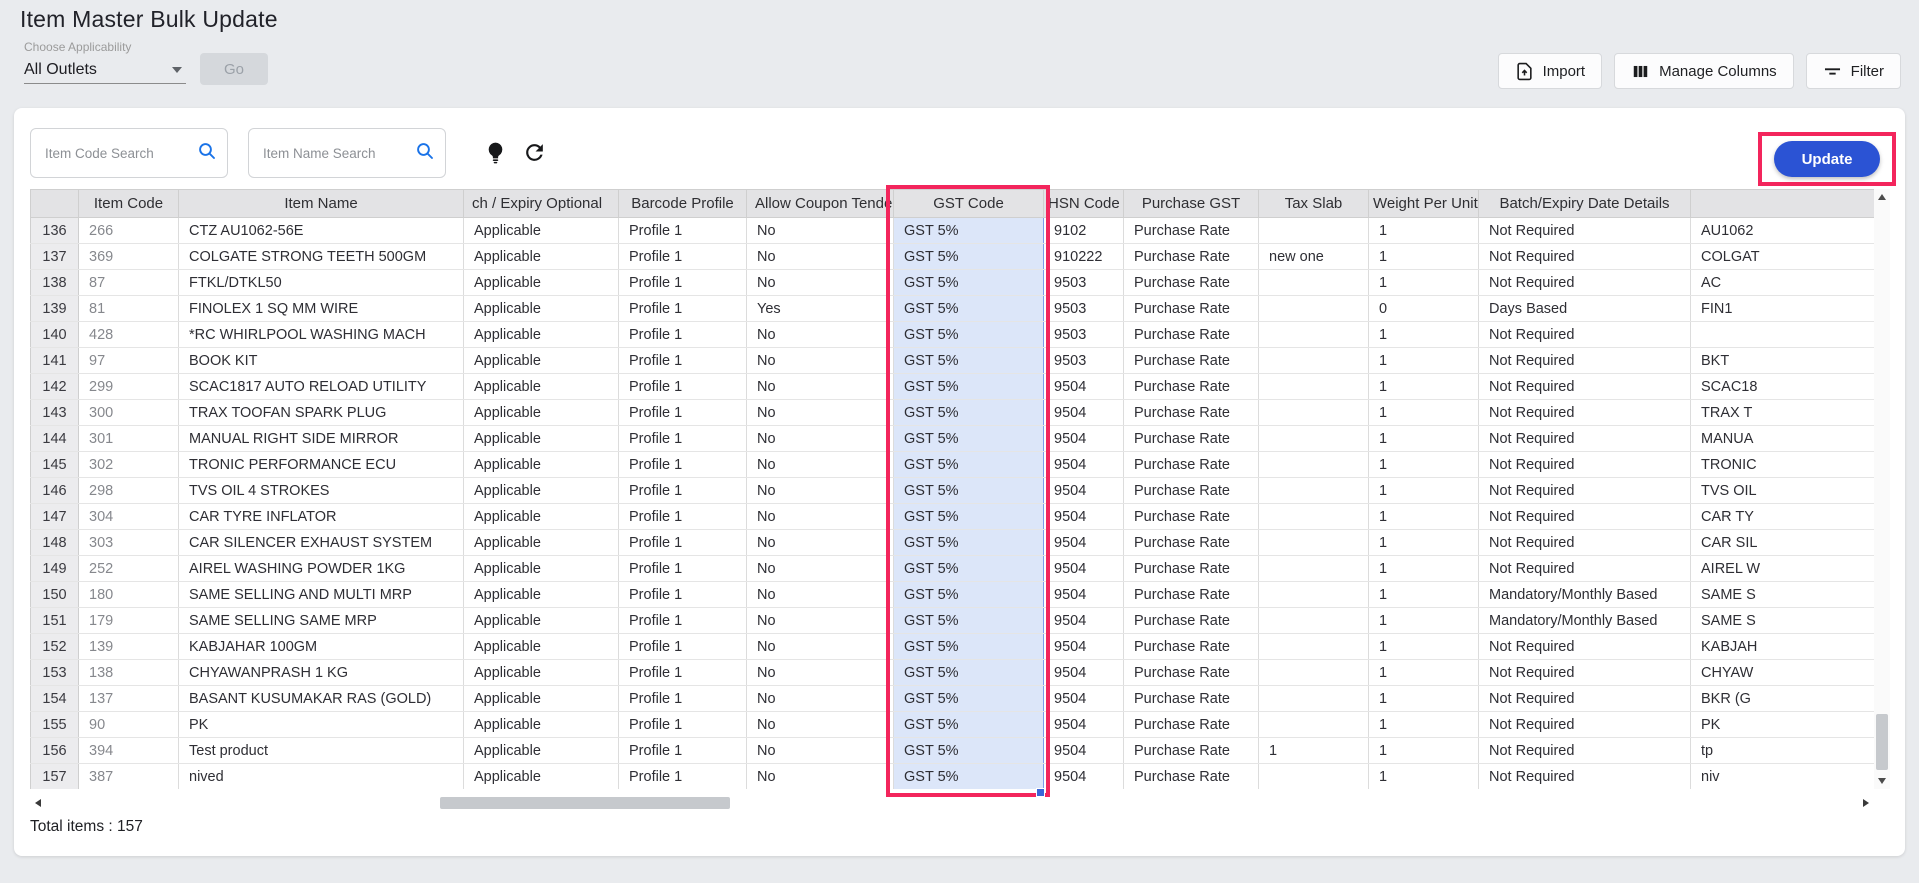  I want to click on cell-item-name: PK, so click(321, 724).